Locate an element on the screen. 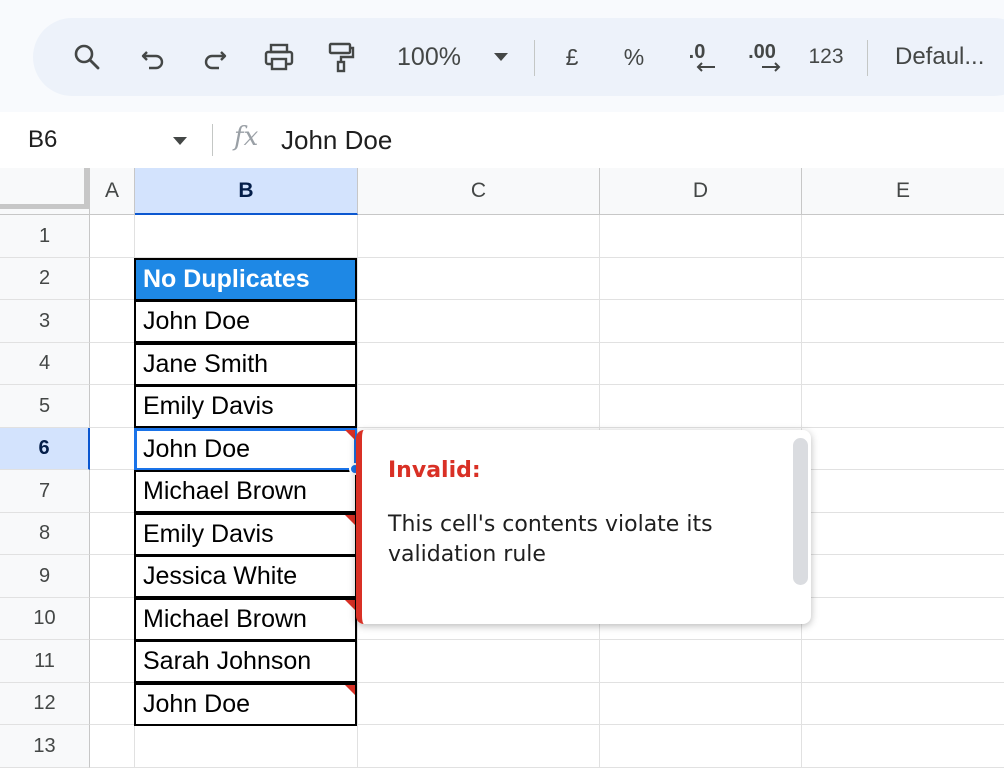  column-header-d: D is located at coordinates (701, 191).